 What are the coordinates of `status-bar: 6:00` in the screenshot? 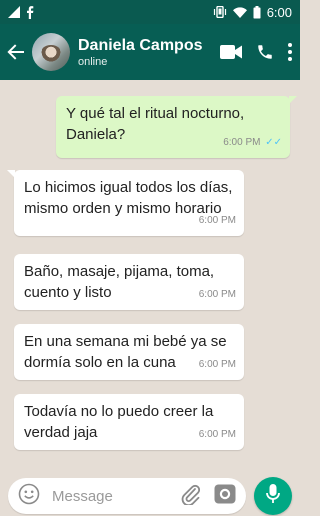 It's located at (150, 12).